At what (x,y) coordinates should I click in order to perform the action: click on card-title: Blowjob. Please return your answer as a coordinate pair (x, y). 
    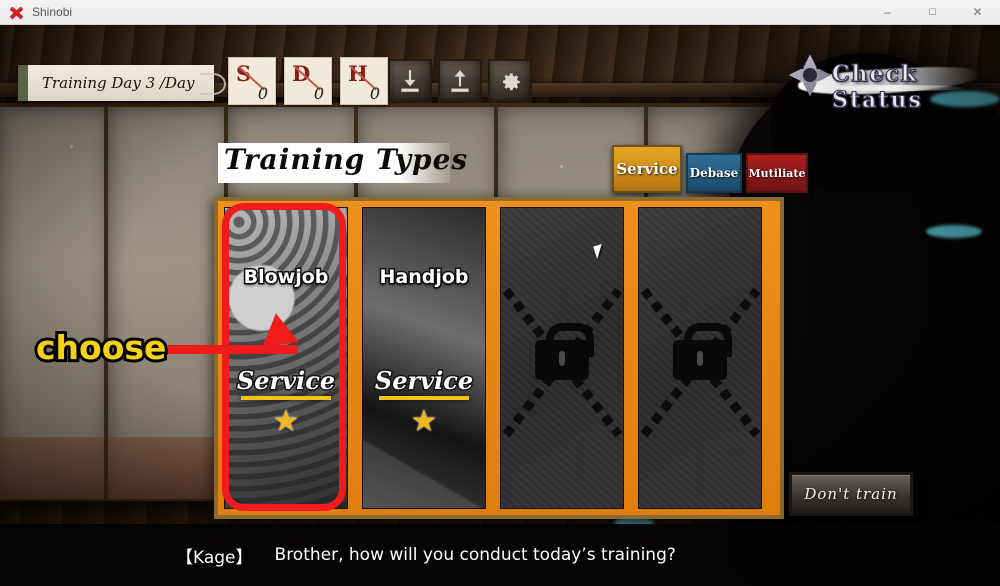
    Looking at the image, I should click on (286, 277).